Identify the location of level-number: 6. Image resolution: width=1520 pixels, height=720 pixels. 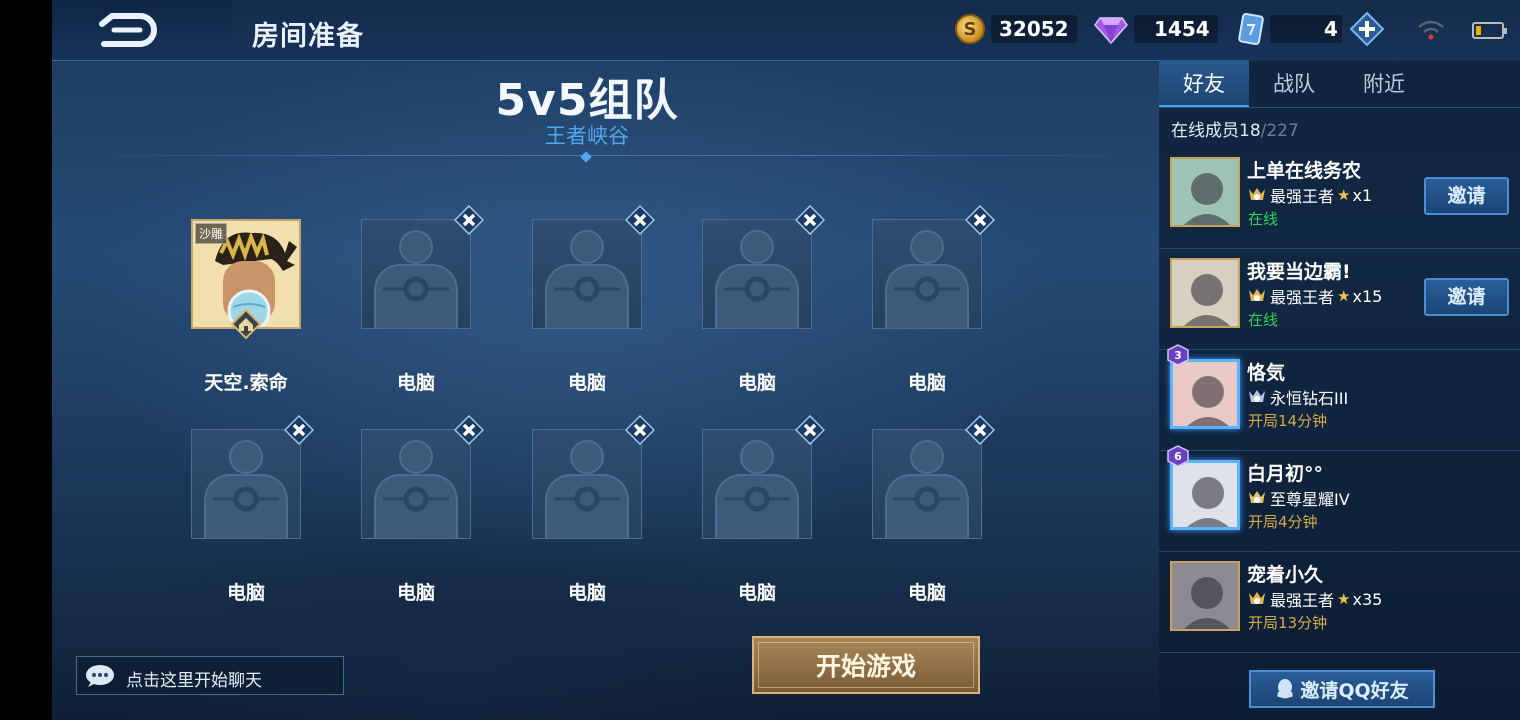
(1178, 456).